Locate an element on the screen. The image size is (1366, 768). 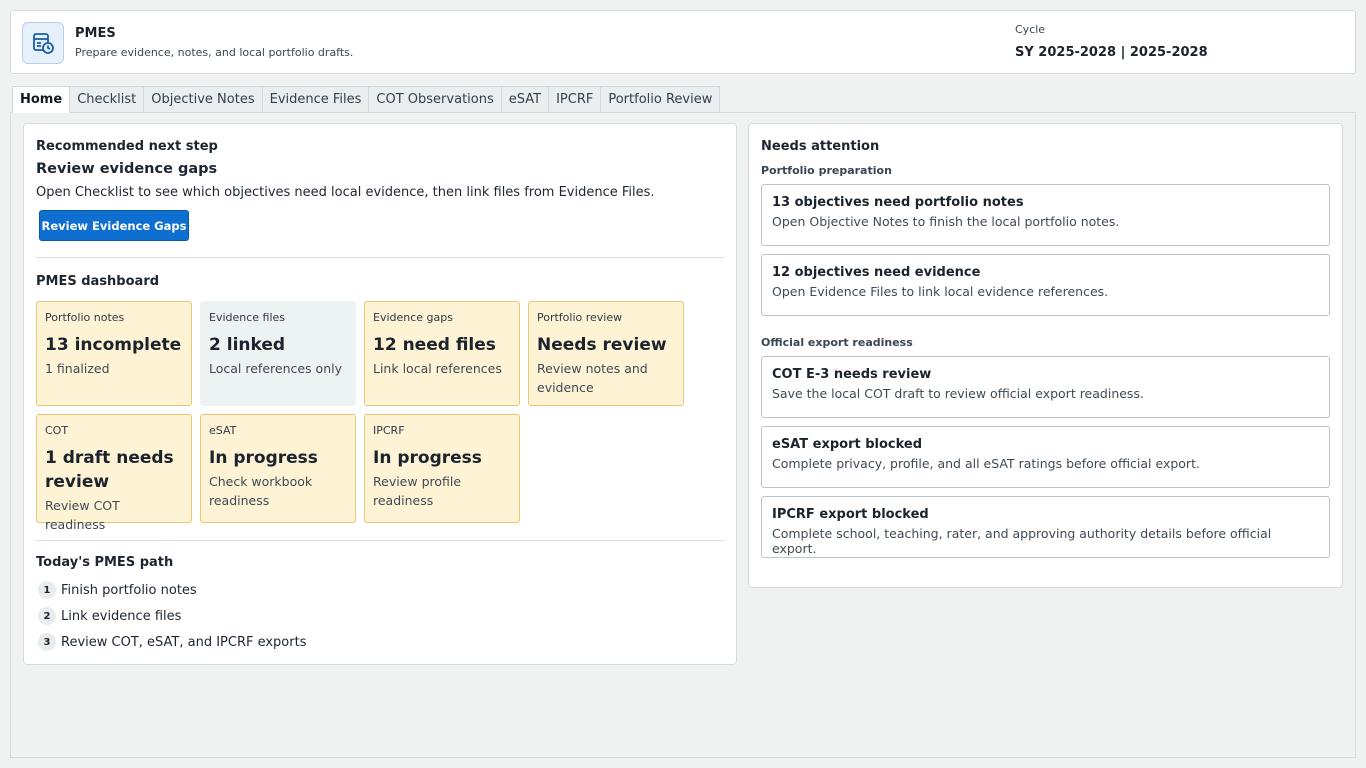
card-label: COT is located at coordinates (57, 430).